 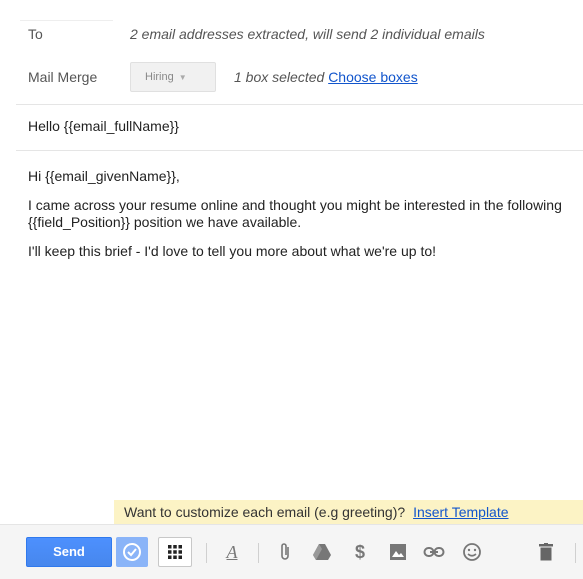 I want to click on mail-merge-pipeline-select: Hiring ▼, so click(x=173, y=77).